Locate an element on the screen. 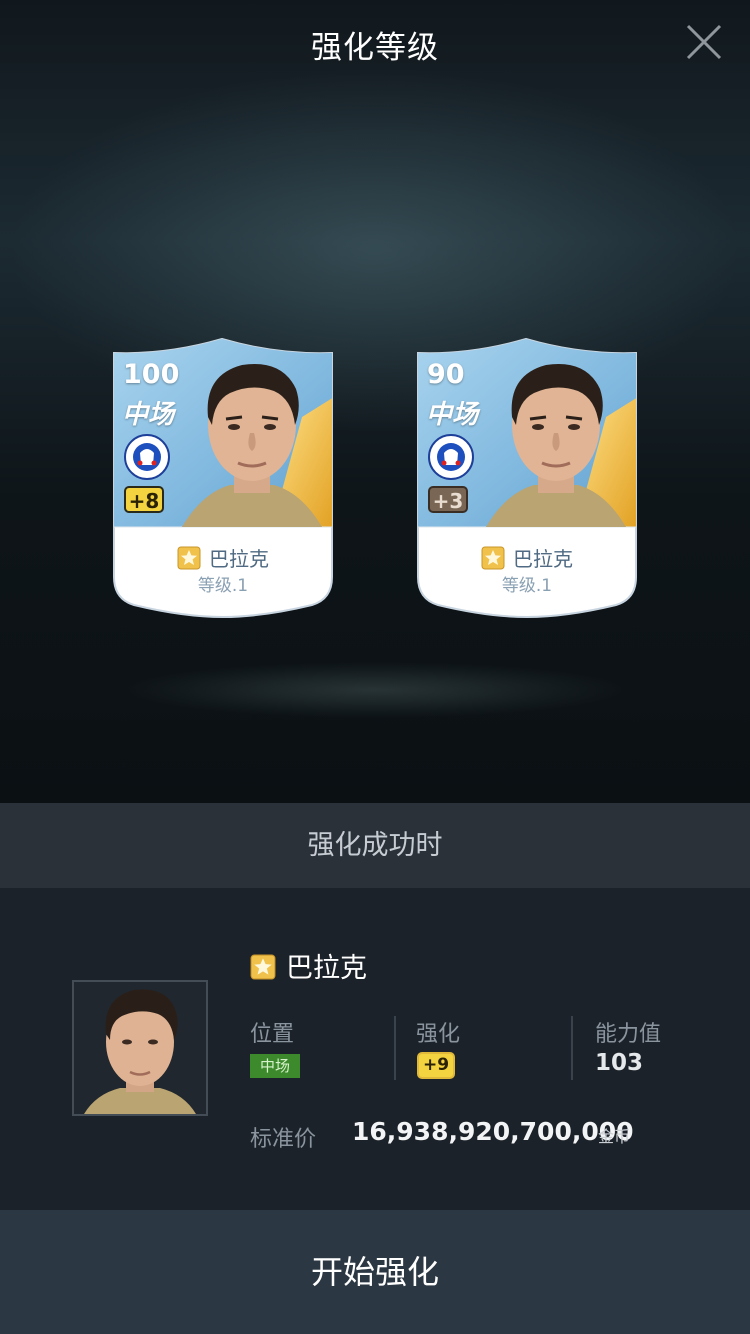  boost-badge: +9 is located at coordinates (436, 1065).